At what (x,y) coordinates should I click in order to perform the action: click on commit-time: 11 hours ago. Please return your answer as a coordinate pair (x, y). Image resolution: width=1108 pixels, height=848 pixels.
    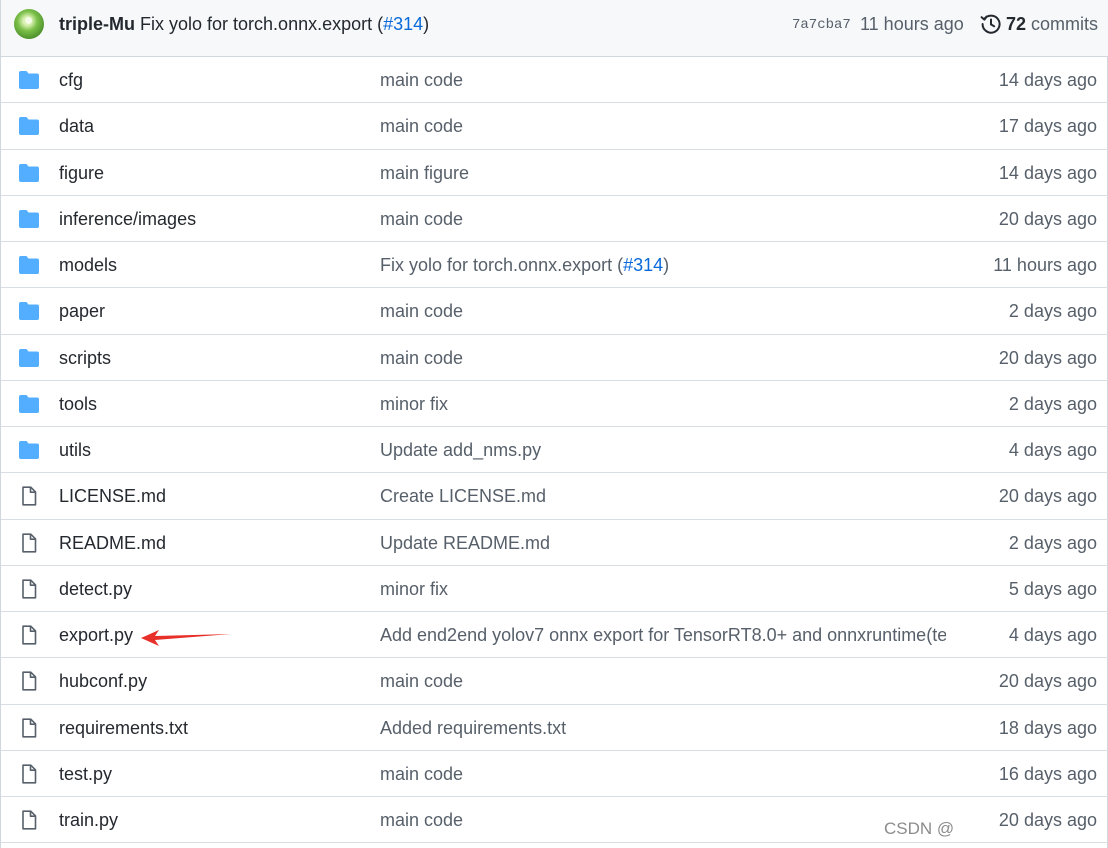
    Looking at the image, I should click on (912, 24).